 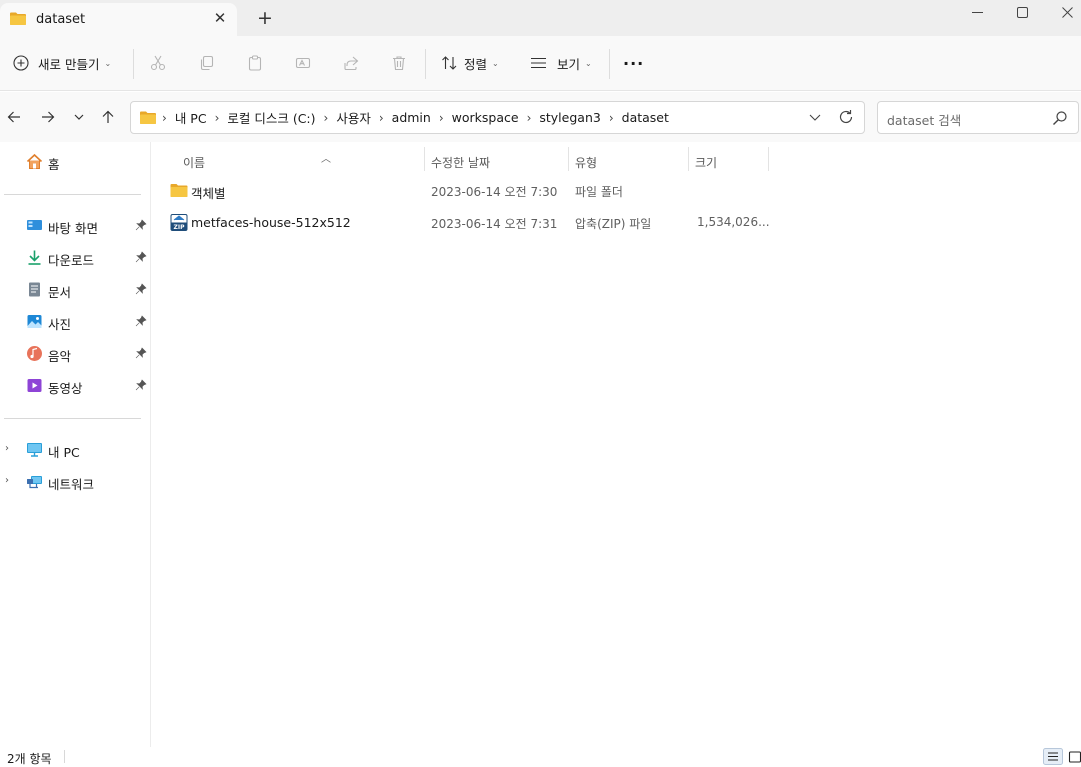 What do you see at coordinates (75, 289) in the screenshot?
I see `sidebar-item-documents: 문서` at bounding box center [75, 289].